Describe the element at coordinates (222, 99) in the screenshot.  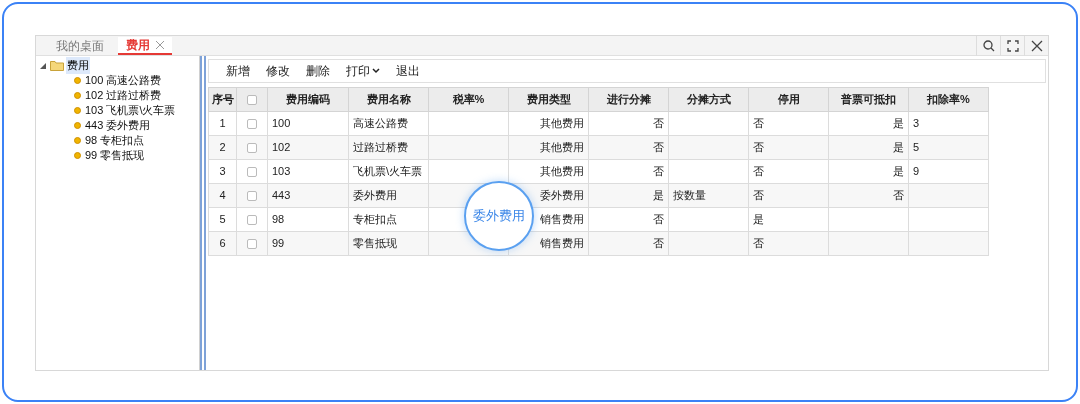
I see `column-header: 序号` at that location.